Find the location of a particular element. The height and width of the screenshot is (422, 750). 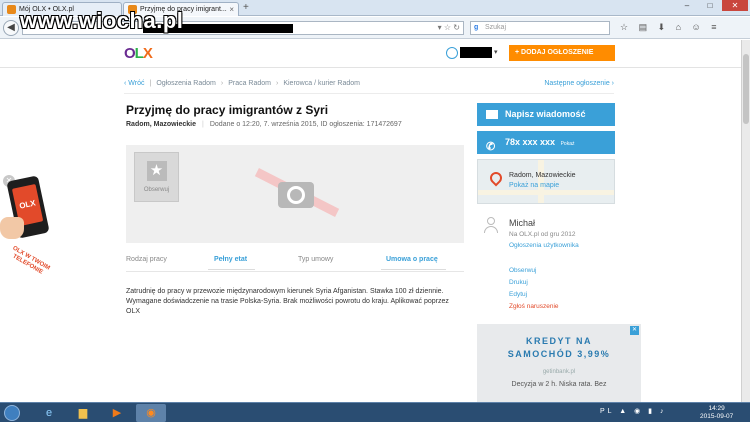

olx-logo: OLX is located at coordinates (138, 53).